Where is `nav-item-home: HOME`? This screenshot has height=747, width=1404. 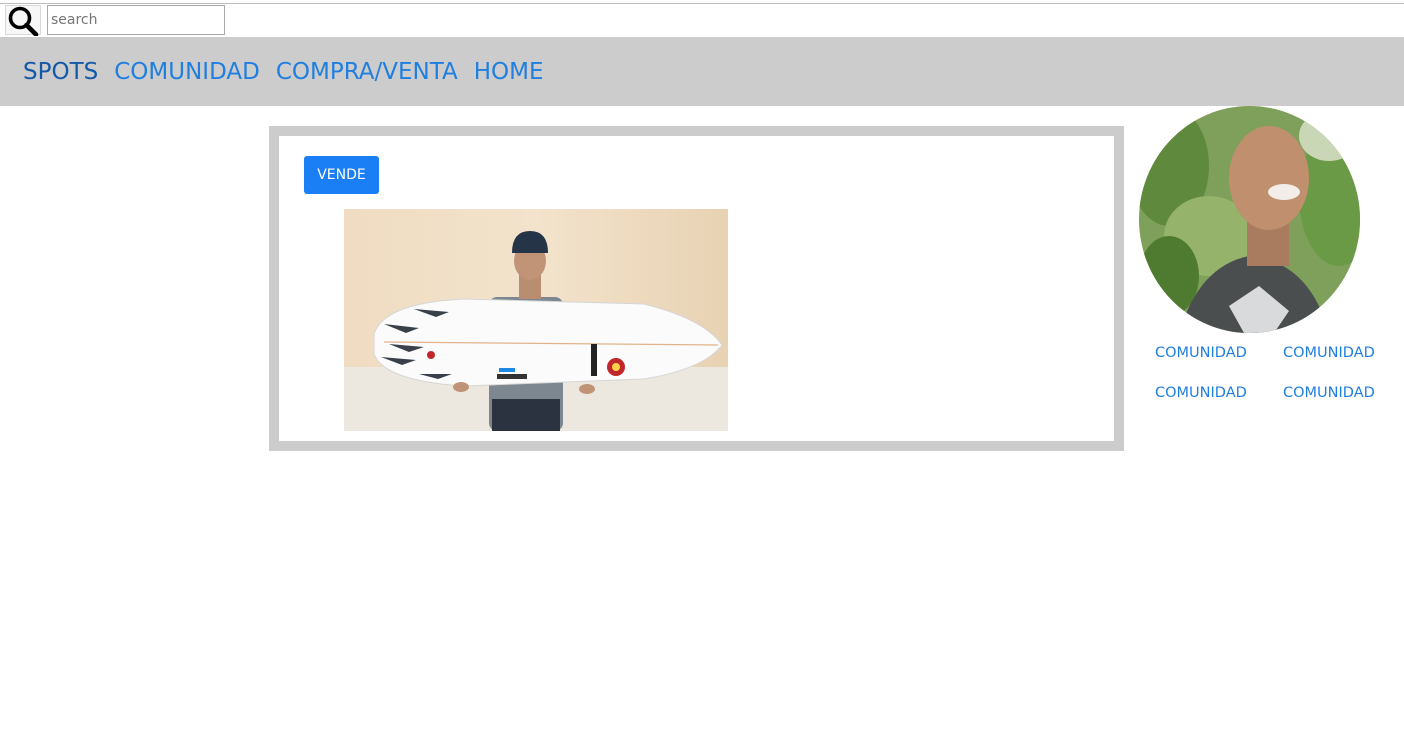 nav-item-home: HOME is located at coordinates (509, 72).